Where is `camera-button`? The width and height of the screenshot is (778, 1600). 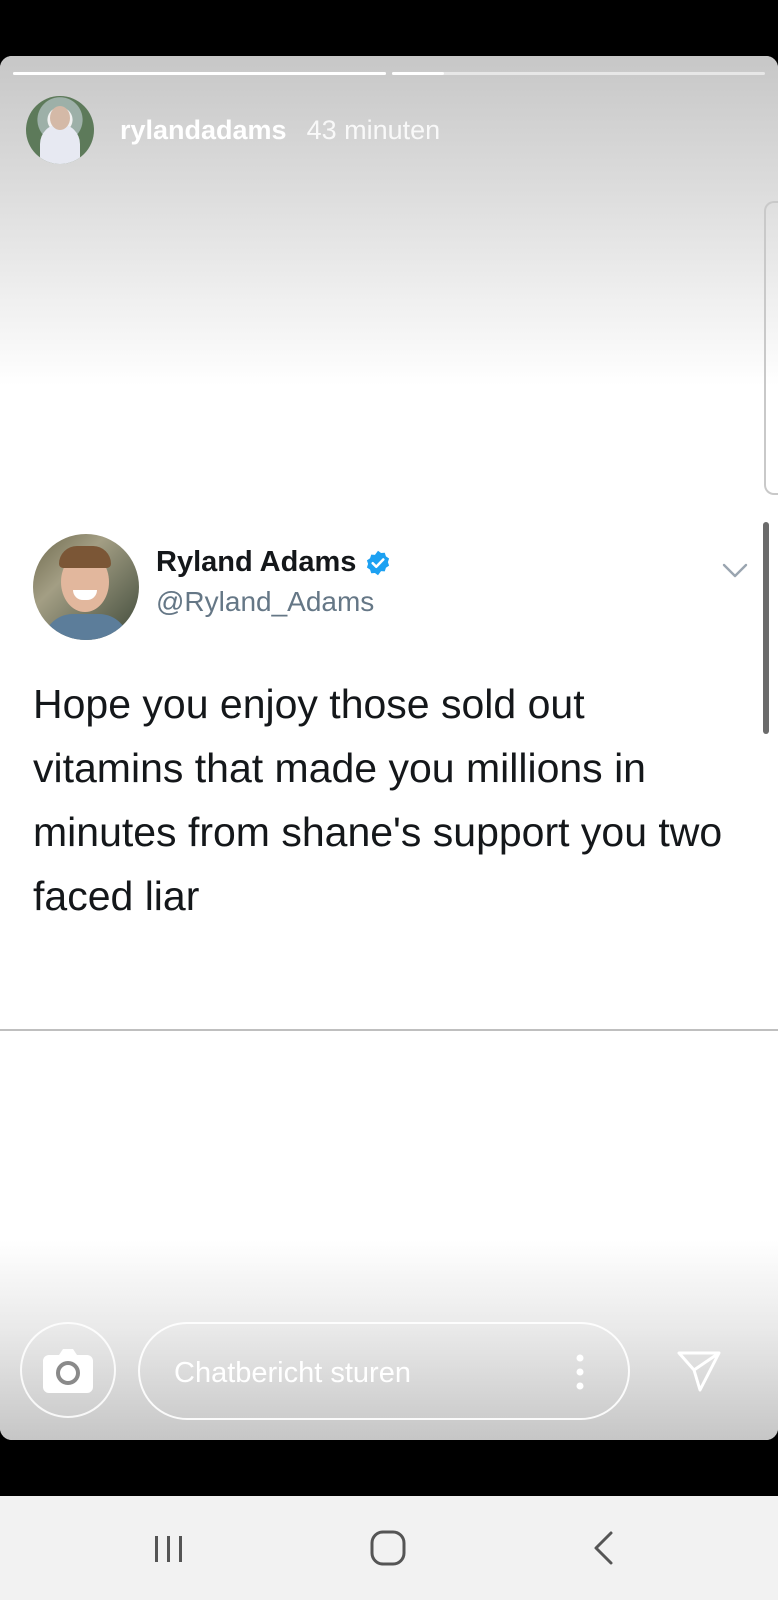
camera-button is located at coordinates (68, 1370).